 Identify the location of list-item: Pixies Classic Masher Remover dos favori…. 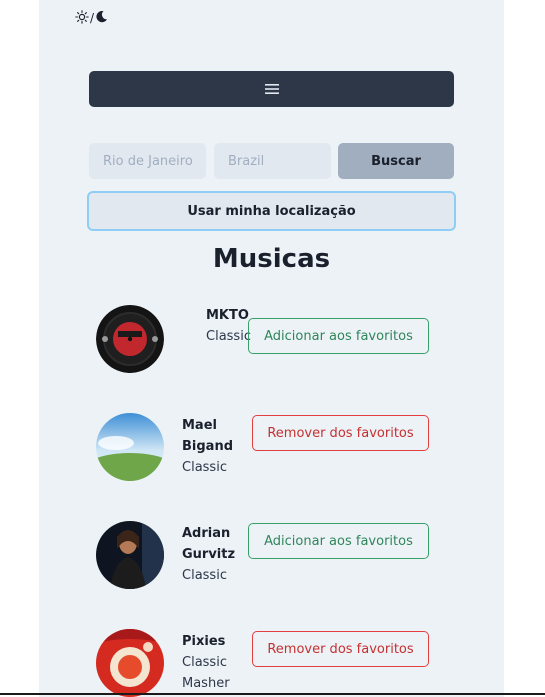
(271, 663).